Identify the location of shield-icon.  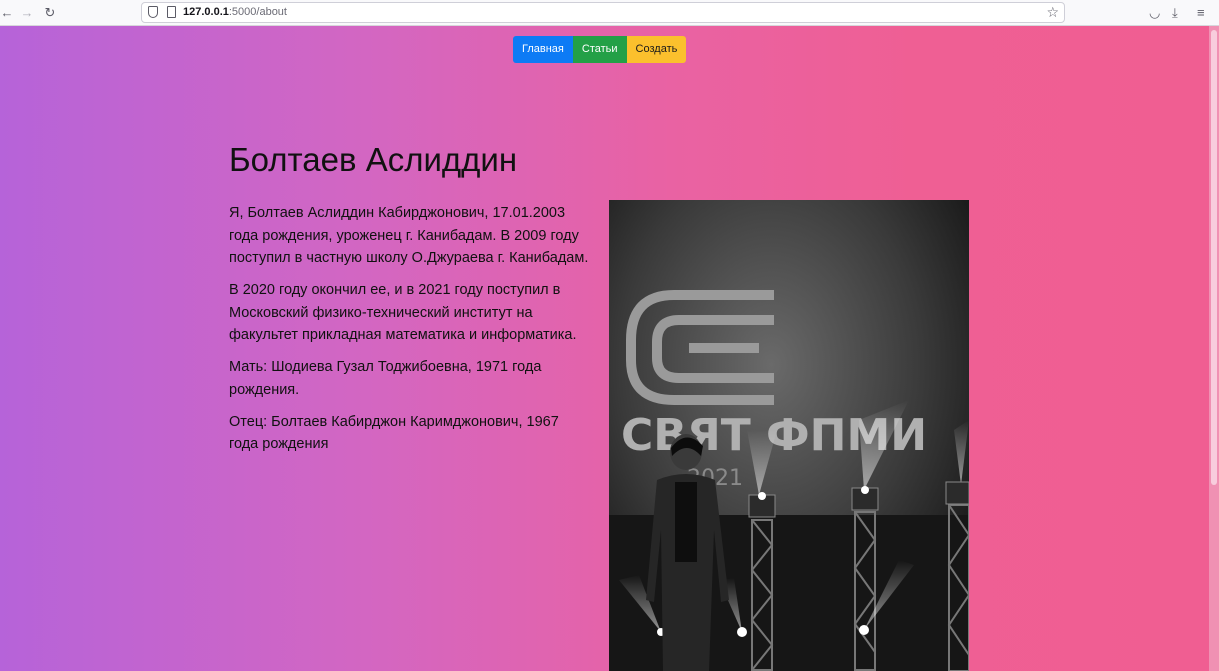
(153, 12).